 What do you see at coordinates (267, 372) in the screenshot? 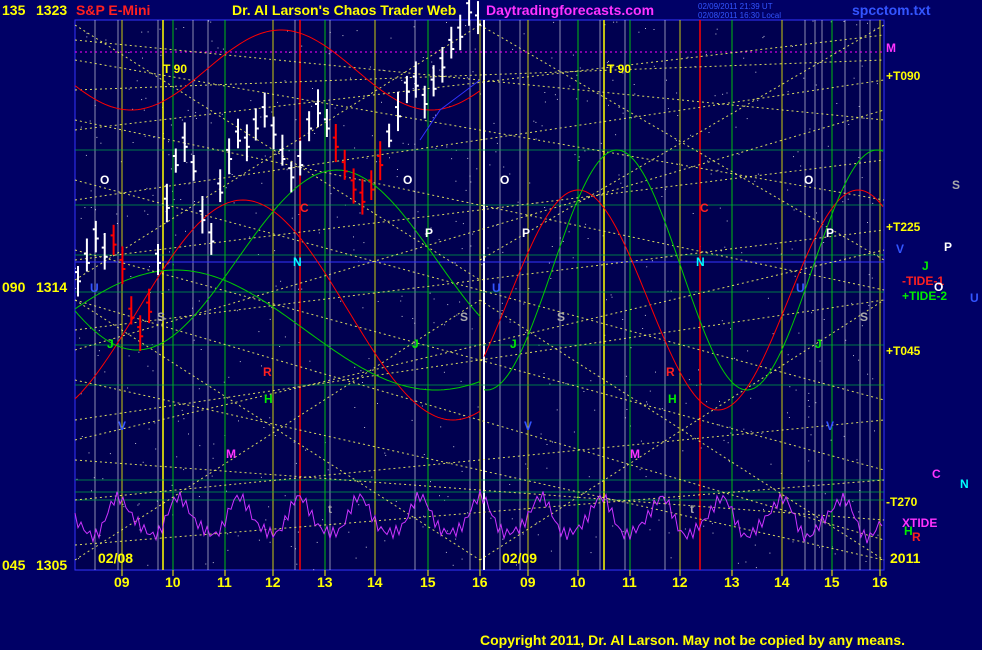
I see `r-label-1: R` at bounding box center [267, 372].